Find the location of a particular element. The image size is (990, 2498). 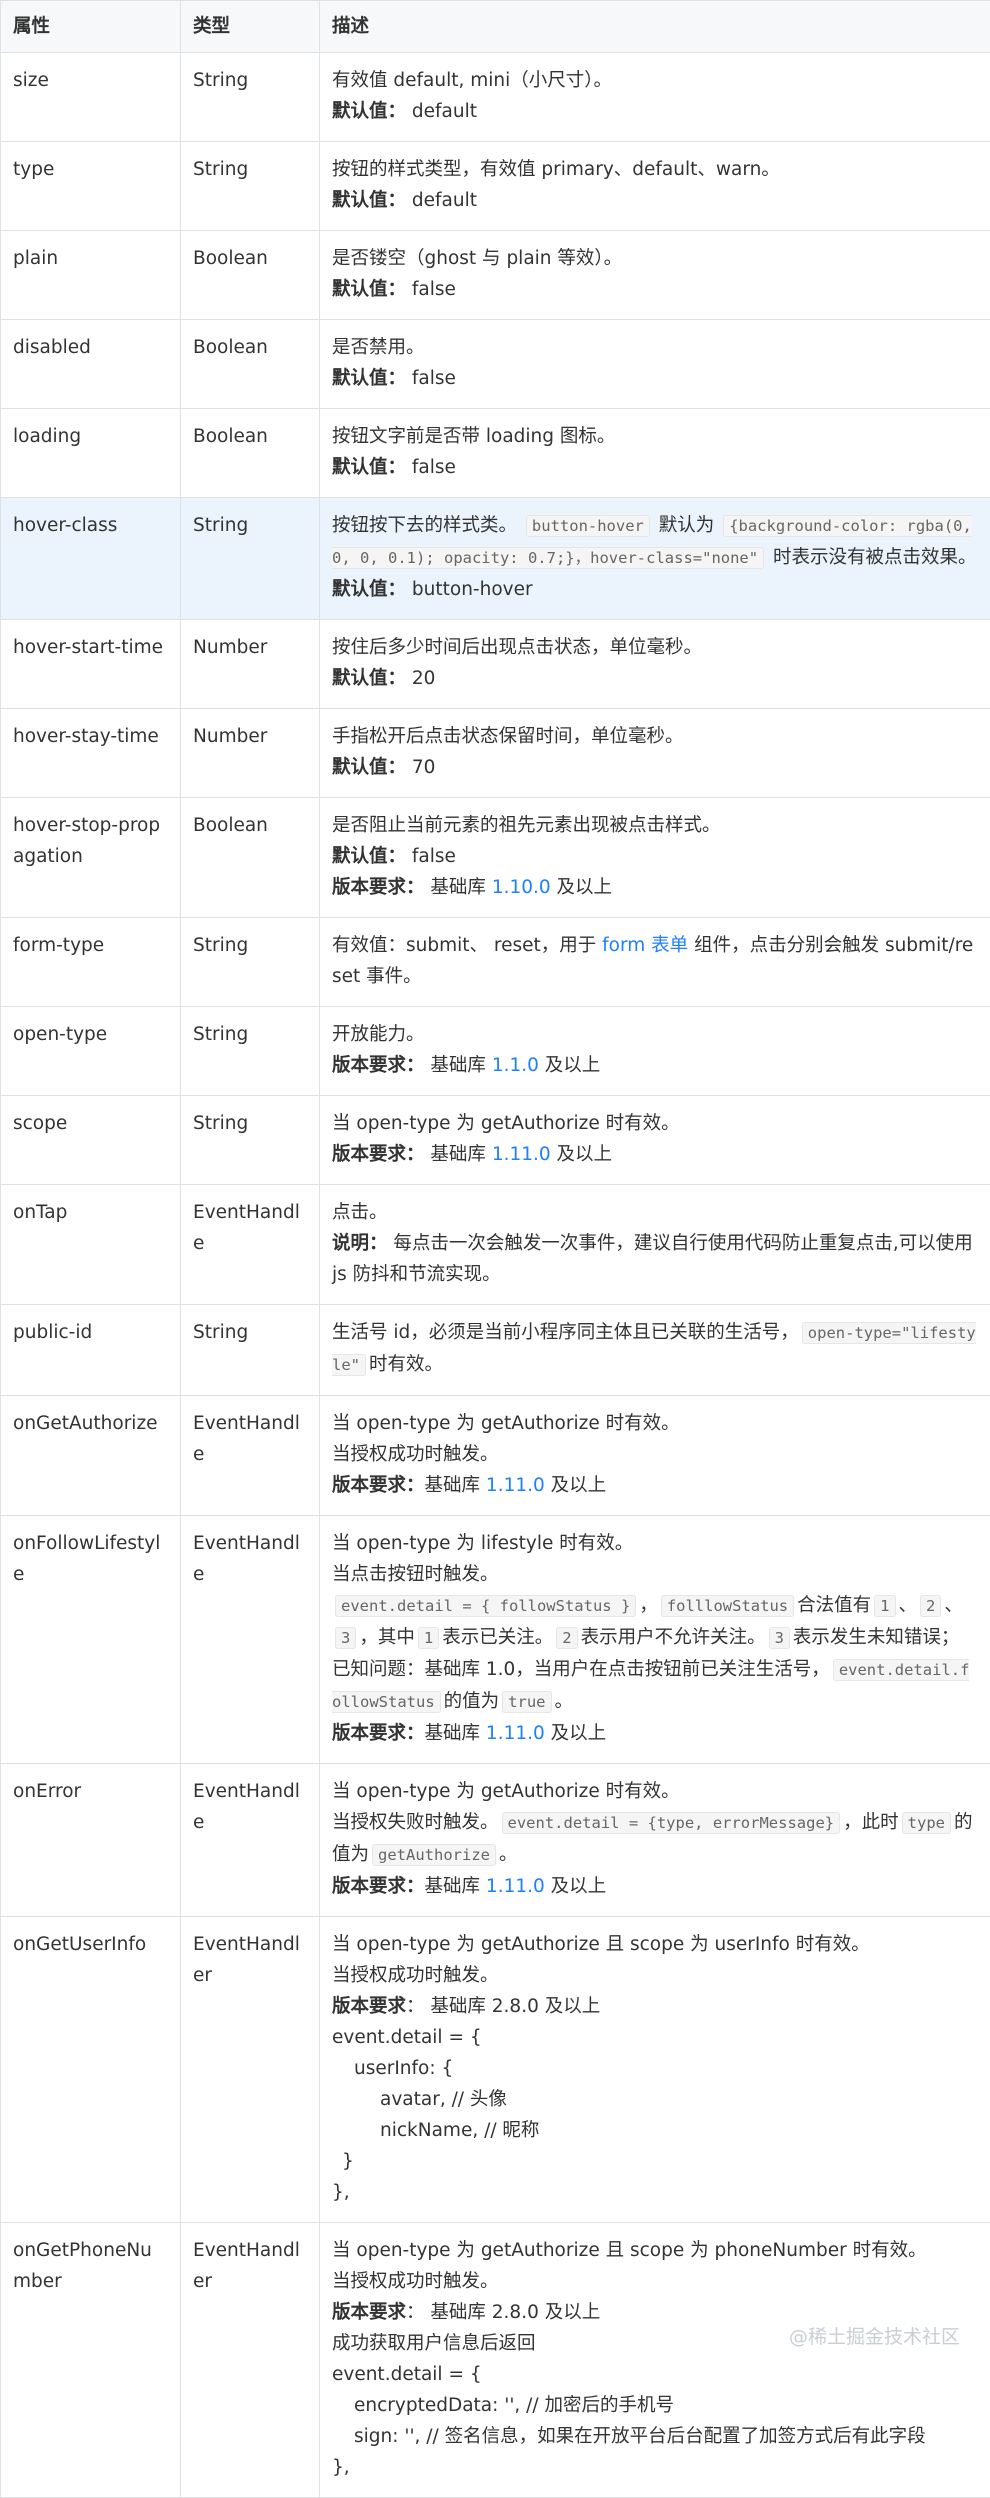

desc-text: 表示发生未知错误； is located at coordinates (876, 1637).